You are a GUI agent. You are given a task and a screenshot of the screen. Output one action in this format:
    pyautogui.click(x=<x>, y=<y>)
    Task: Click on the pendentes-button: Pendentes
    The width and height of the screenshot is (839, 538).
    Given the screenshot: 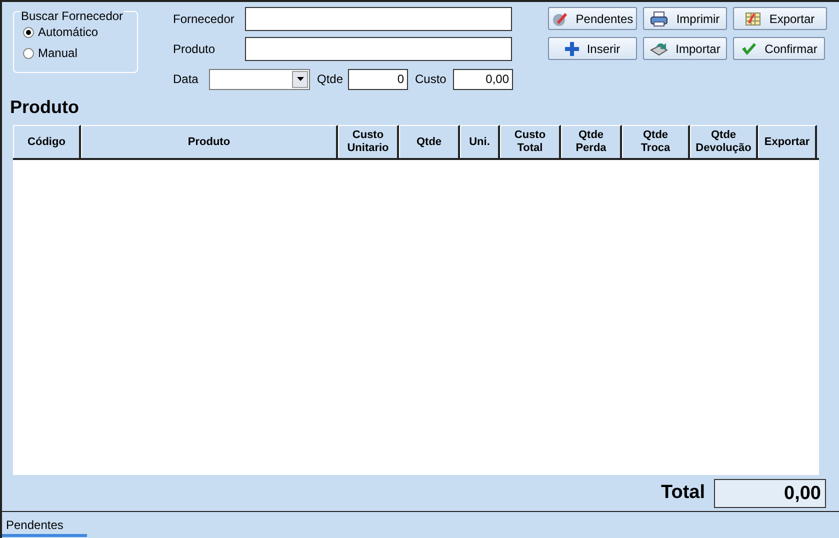 What is the action you would take?
    pyautogui.click(x=592, y=18)
    